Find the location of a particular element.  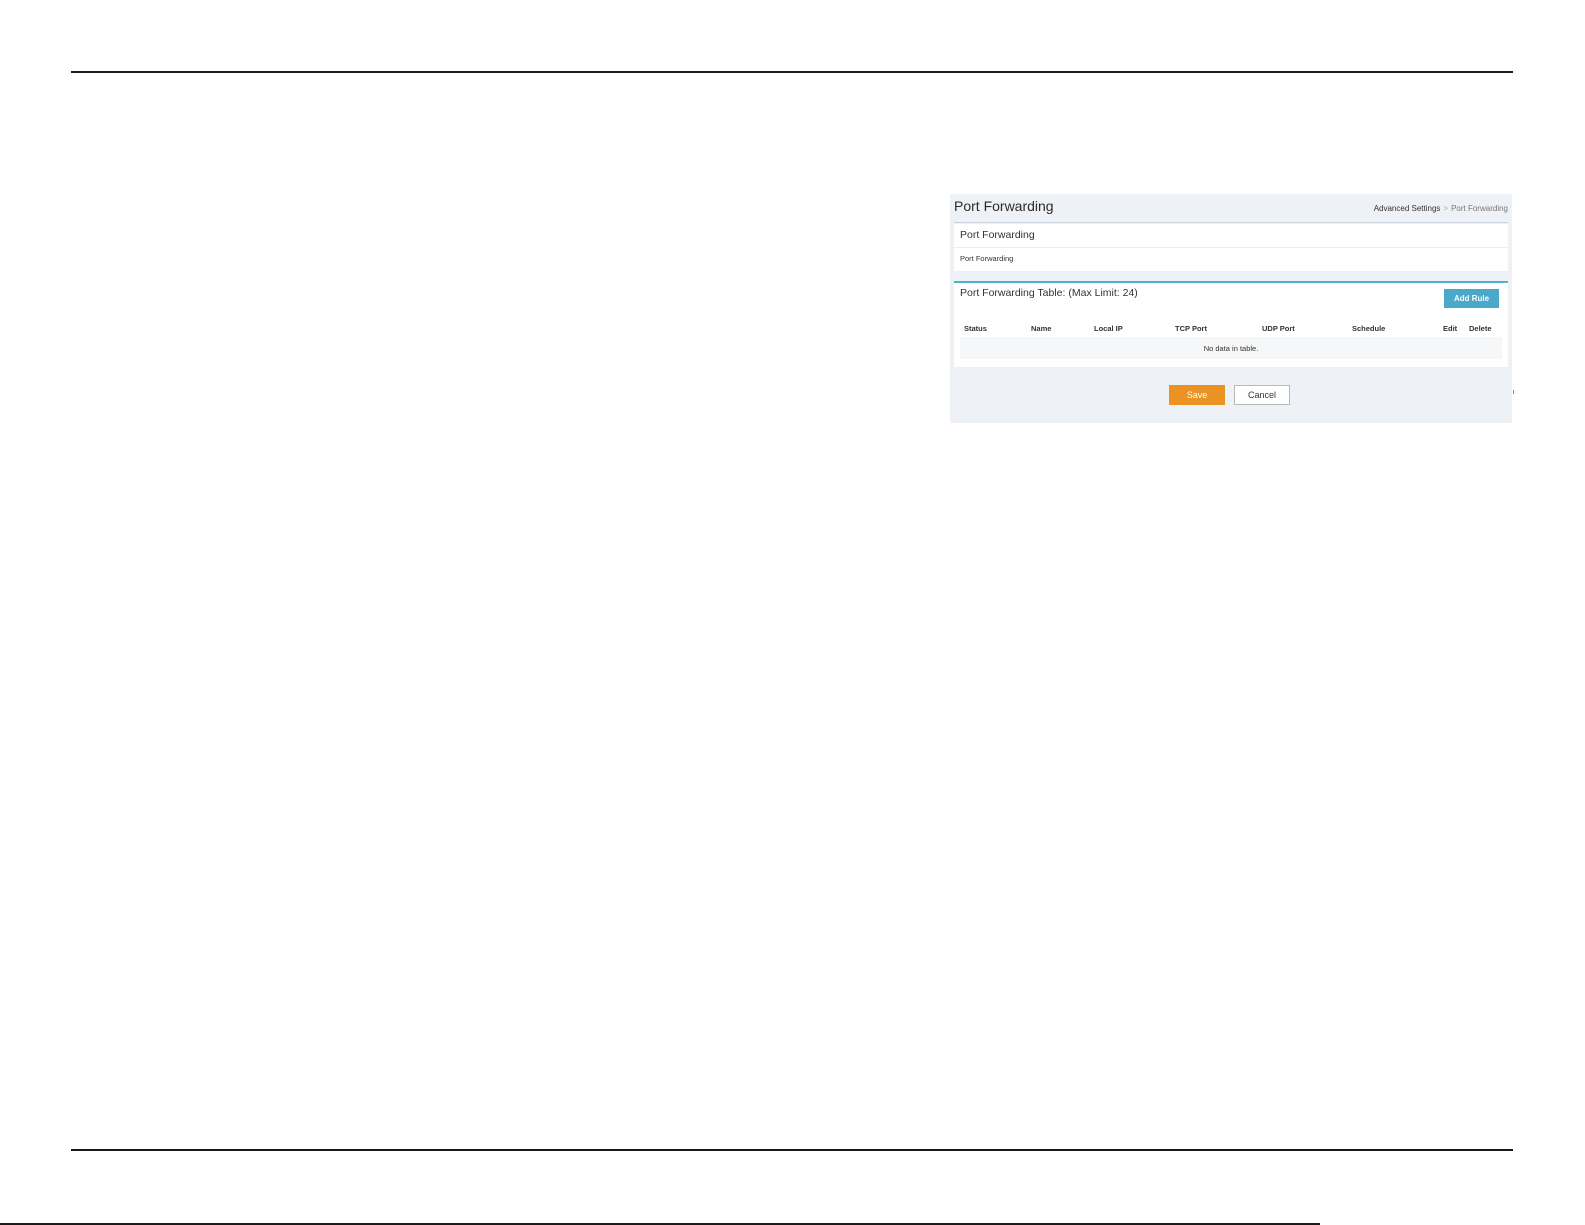

table-title: Port Forwarding Table: (Max Limit: 24) is located at coordinates (1049, 293).